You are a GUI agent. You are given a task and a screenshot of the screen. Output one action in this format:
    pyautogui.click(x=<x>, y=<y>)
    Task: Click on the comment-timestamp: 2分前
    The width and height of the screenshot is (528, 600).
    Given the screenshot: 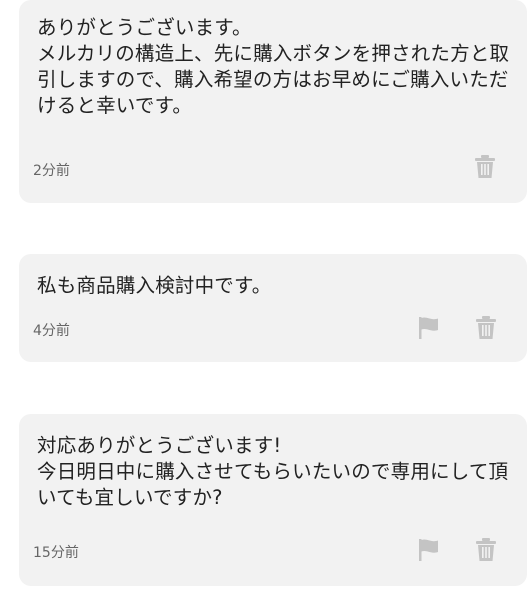 What is the action you would take?
    pyautogui.click(x=51, y=171)
    